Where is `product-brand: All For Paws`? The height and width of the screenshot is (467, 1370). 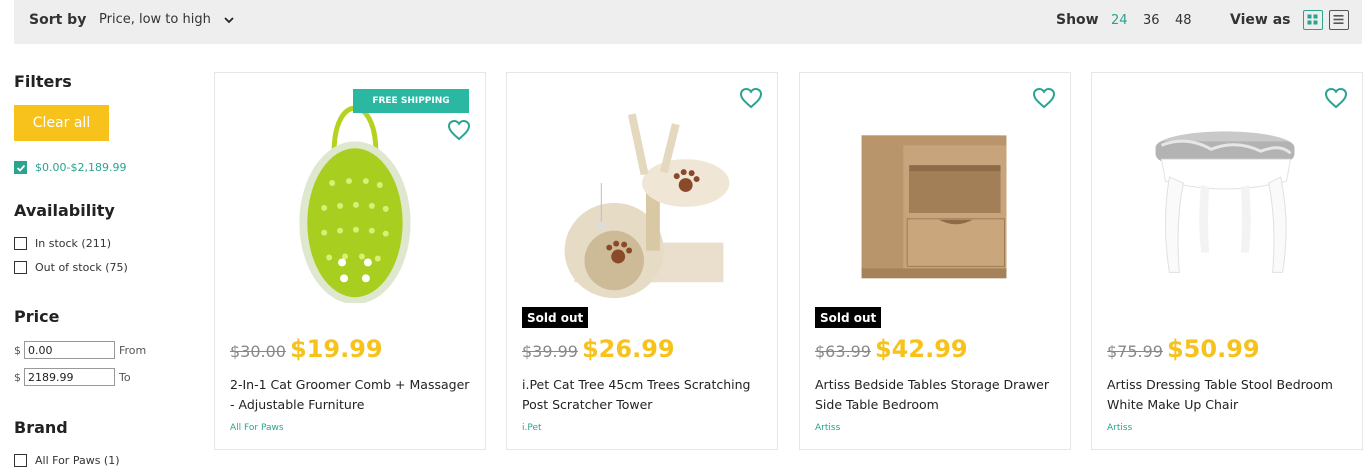
product-brand: All For Paws is located at coordinates (257, 428).